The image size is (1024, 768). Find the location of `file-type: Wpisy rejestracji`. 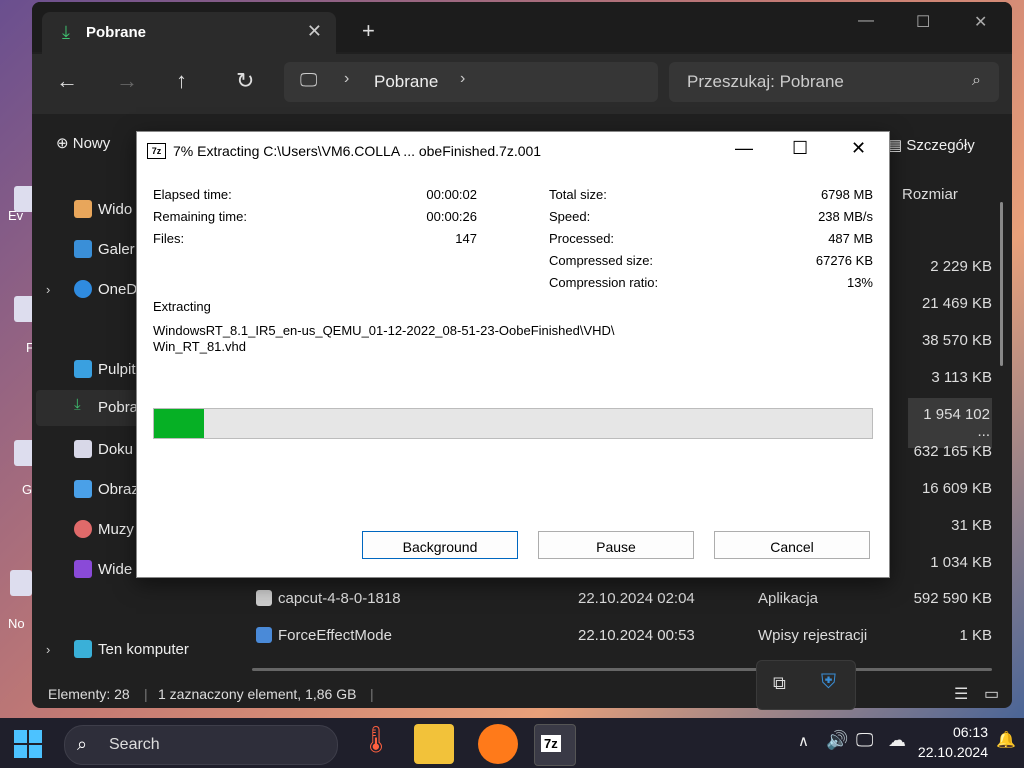

file-type: Wpisy rejestracji is located at coordinates (813, 635).